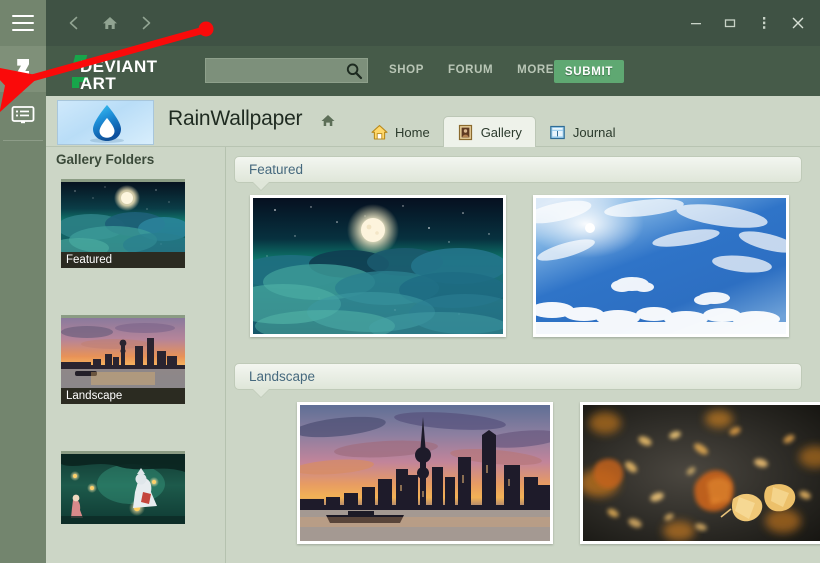 This screenshot has width=820, height=563. I want to click on gallery-item-blue-sky, so click(661, 266).